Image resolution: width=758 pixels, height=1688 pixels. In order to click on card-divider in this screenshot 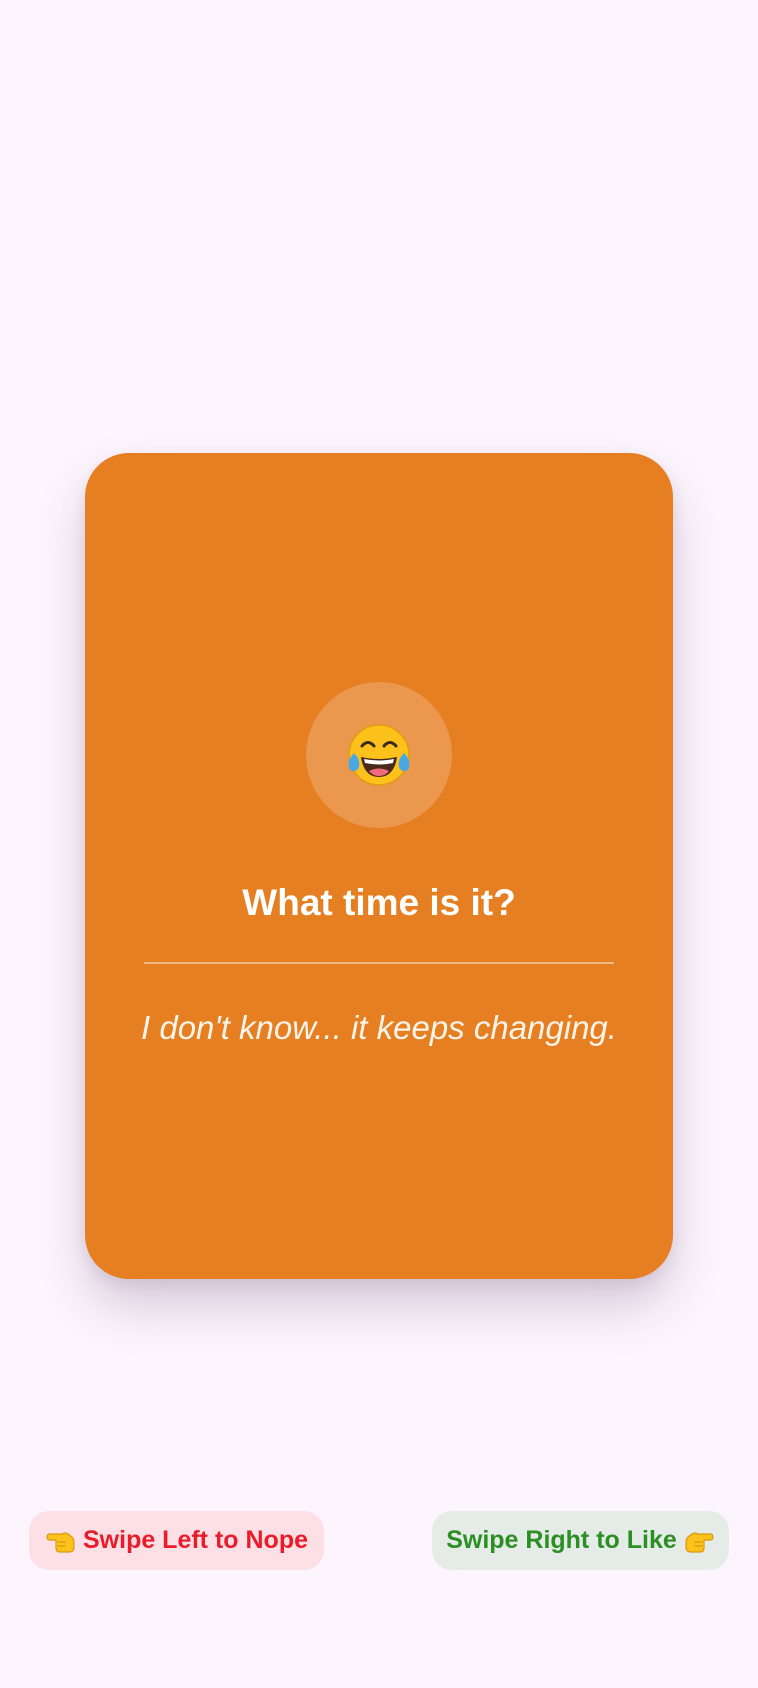, I will do `click(379, 963)`.